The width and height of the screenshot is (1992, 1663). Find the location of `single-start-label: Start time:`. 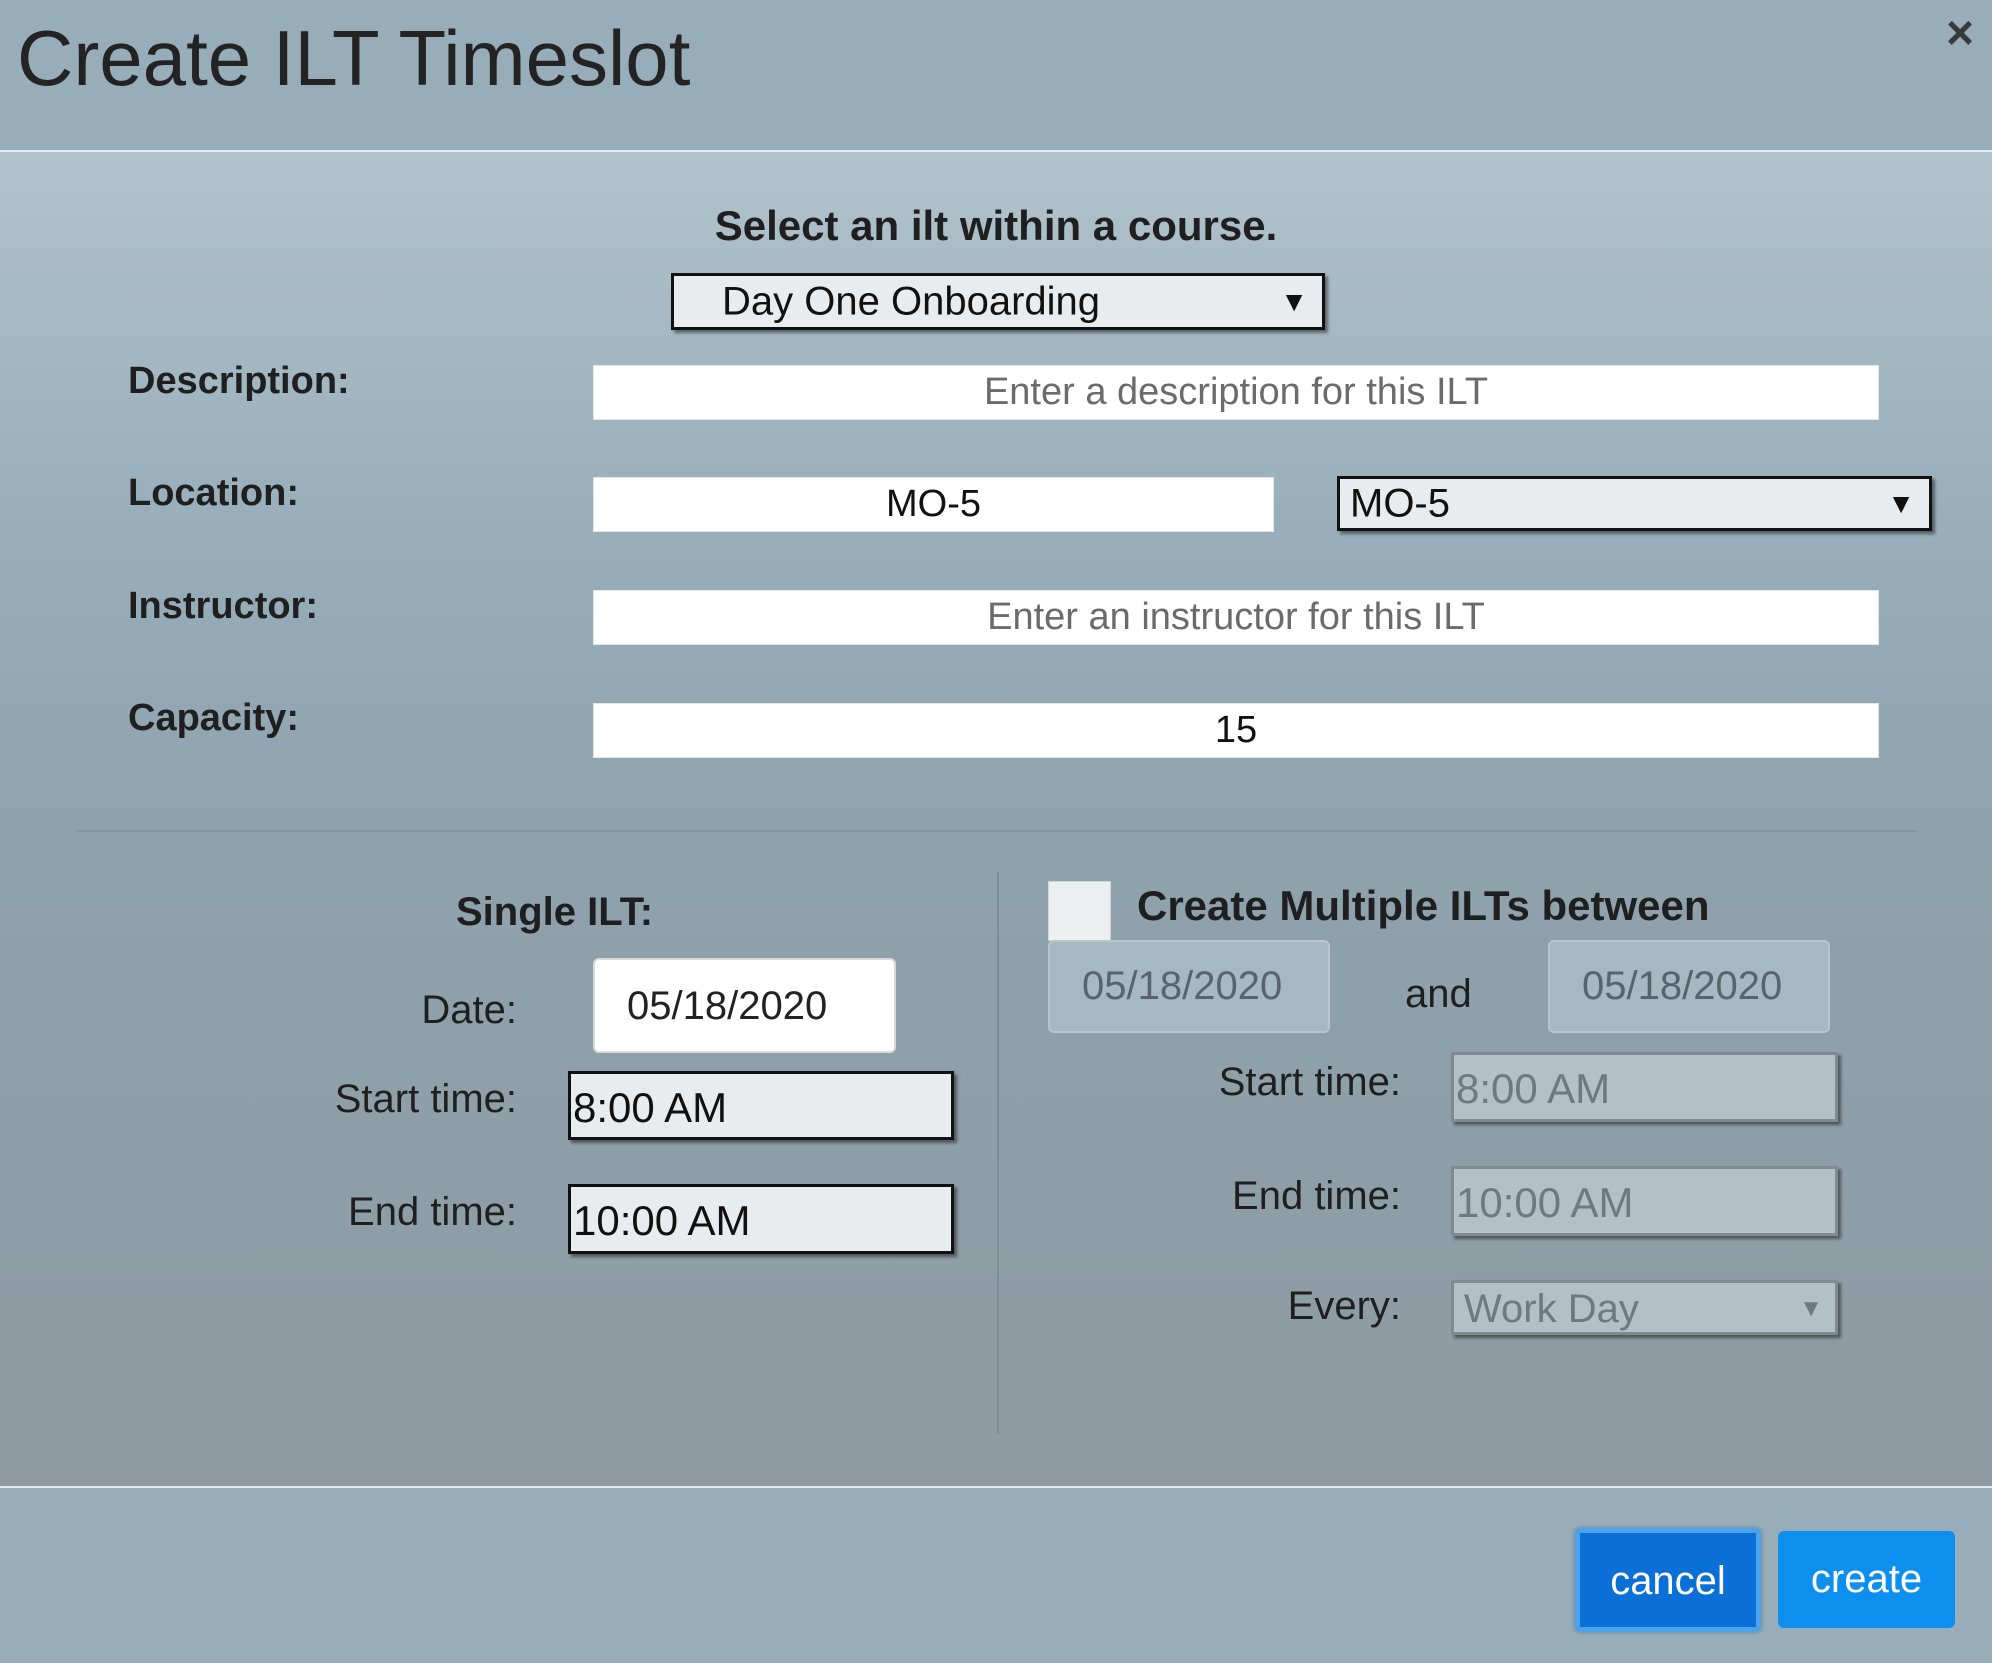

single-start-label: Start time: is located at coordinates (425, 1099).